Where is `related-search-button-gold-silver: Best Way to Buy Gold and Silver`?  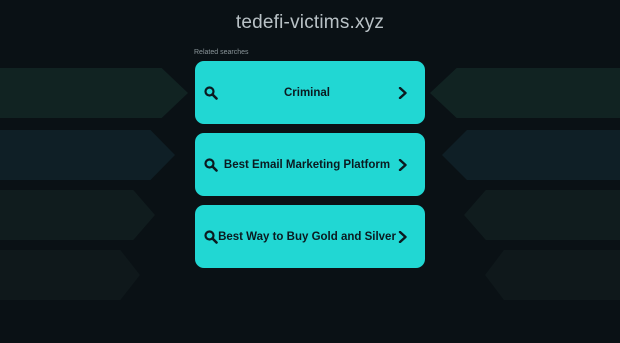 related-search-button-gold-silver: Best Way to Buy Gold and Silver is located at coordinates (310, 236).